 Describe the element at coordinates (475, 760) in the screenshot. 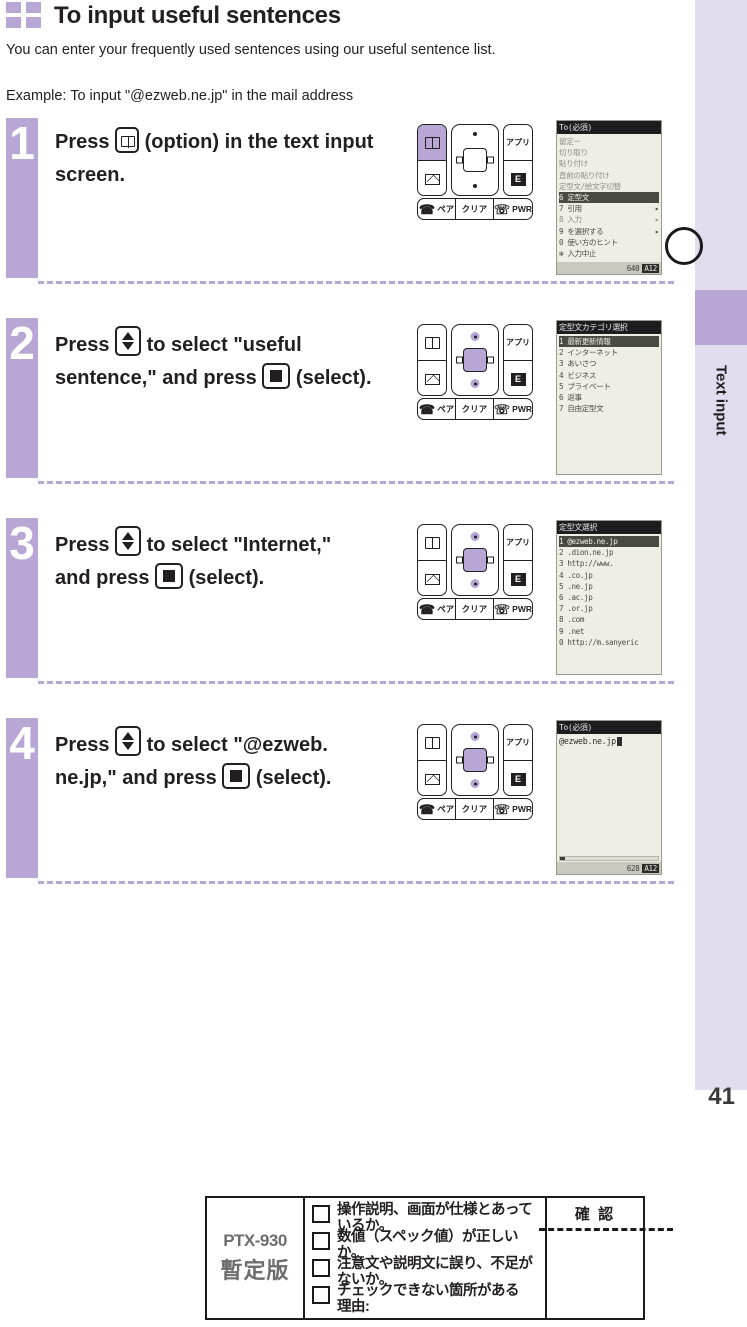

I see `dpad-center-key` at that location.